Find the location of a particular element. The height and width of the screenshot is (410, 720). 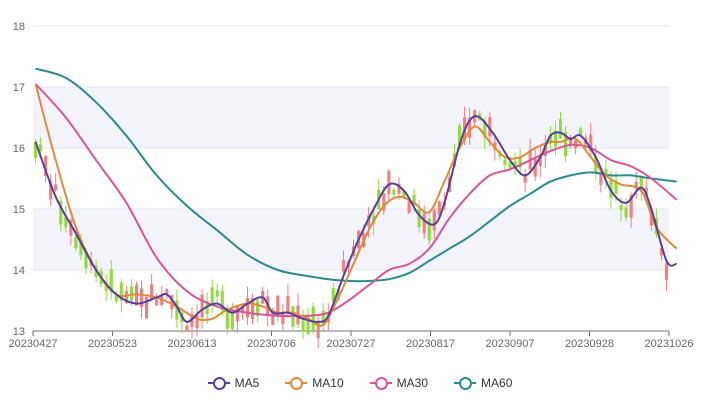

x-tick-label: 20231026 is located at coordinates (669, 344).